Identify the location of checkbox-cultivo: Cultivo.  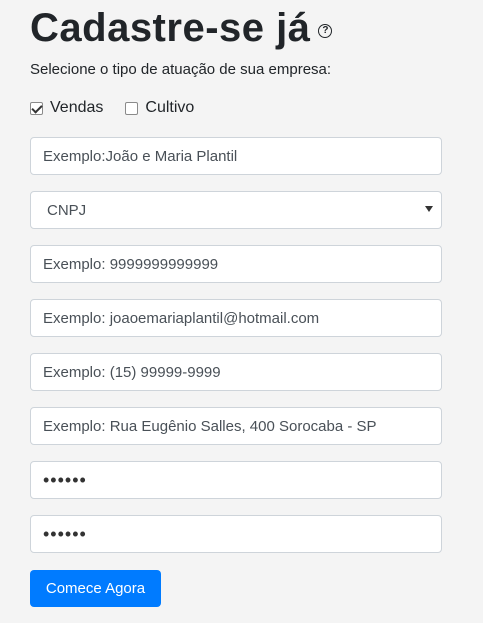
(159, 108).